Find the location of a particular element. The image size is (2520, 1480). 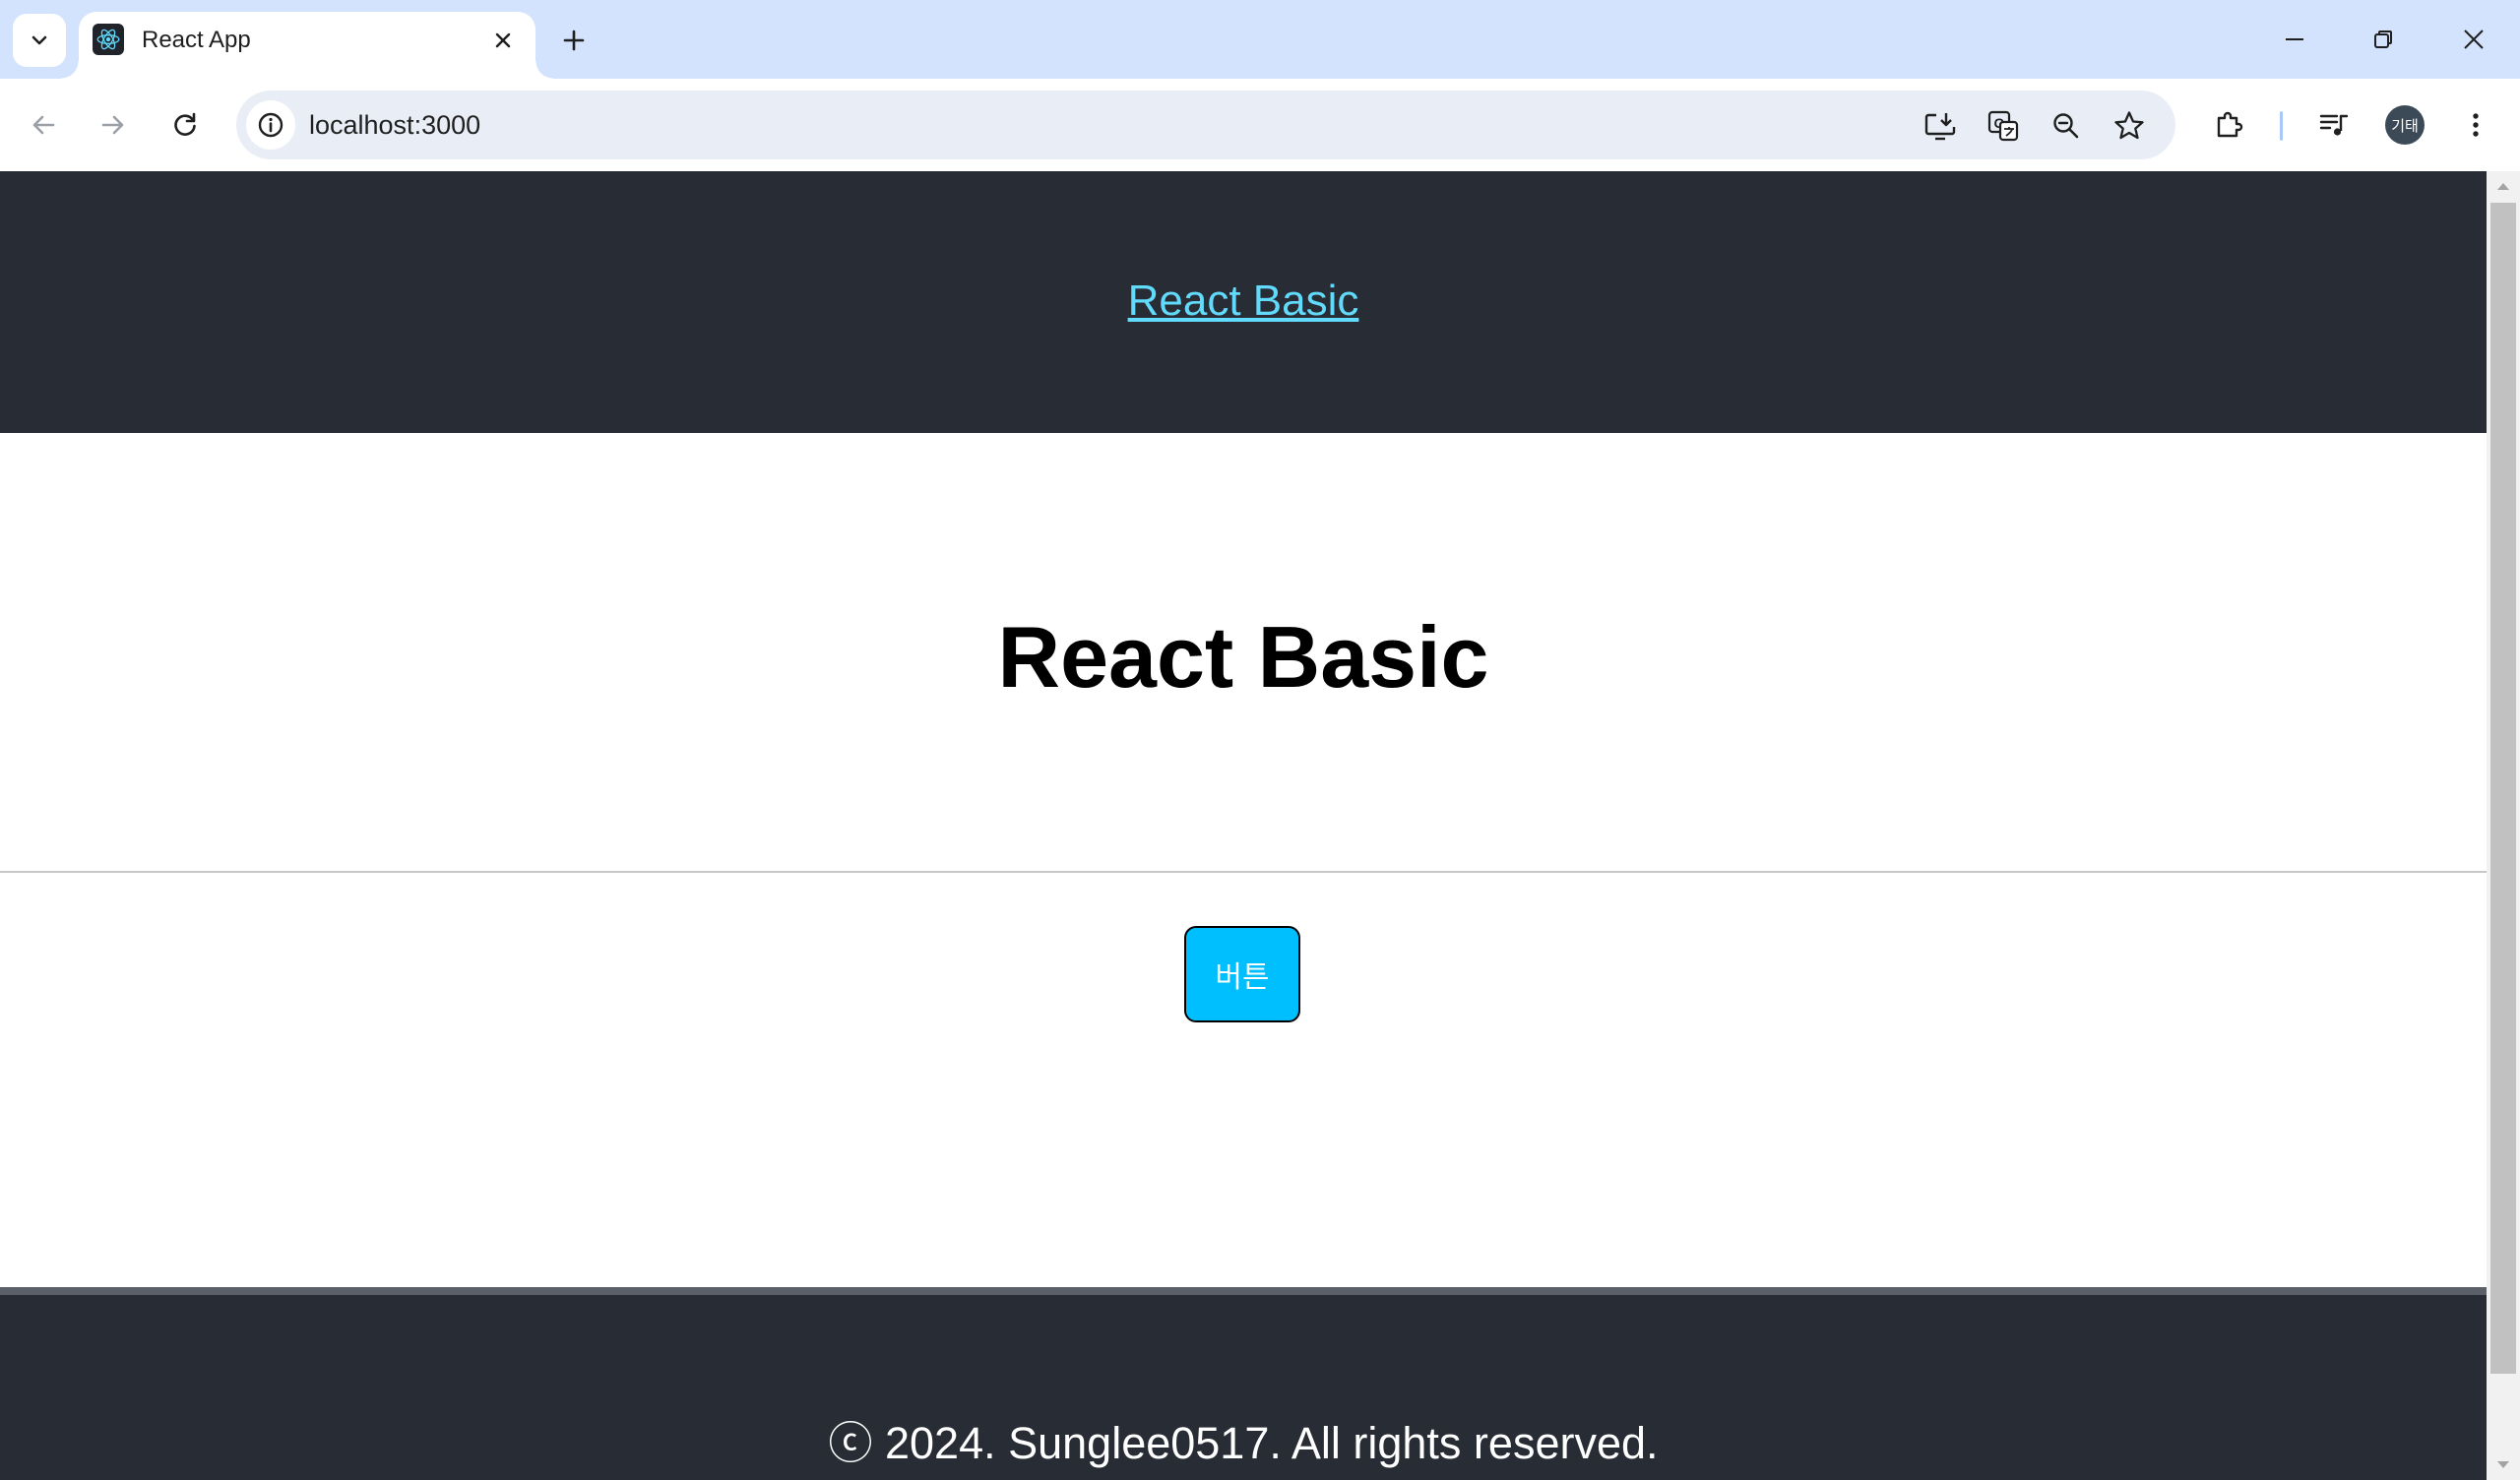

restore-icon is located at coordinates (2383, 39).